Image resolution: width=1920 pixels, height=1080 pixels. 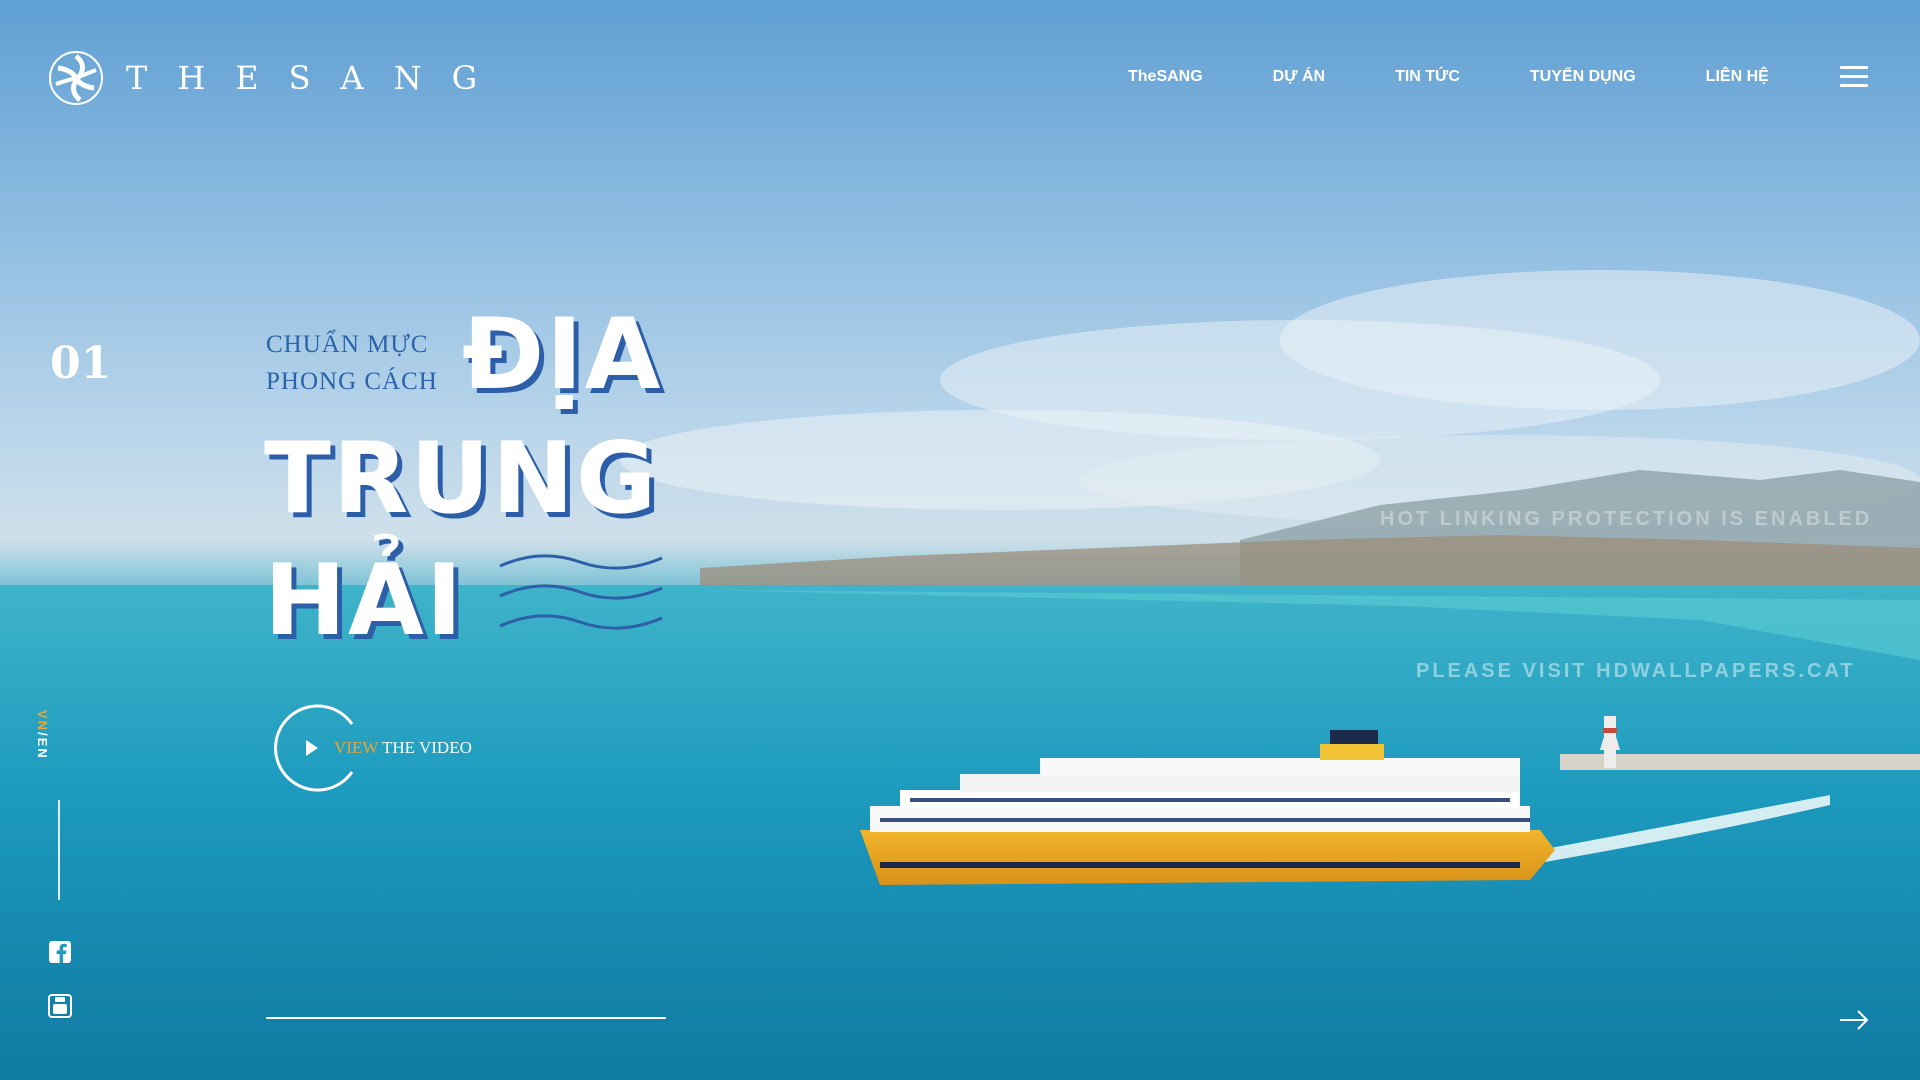 I want to click on youtube-icon, so click(x=60, y=1006).